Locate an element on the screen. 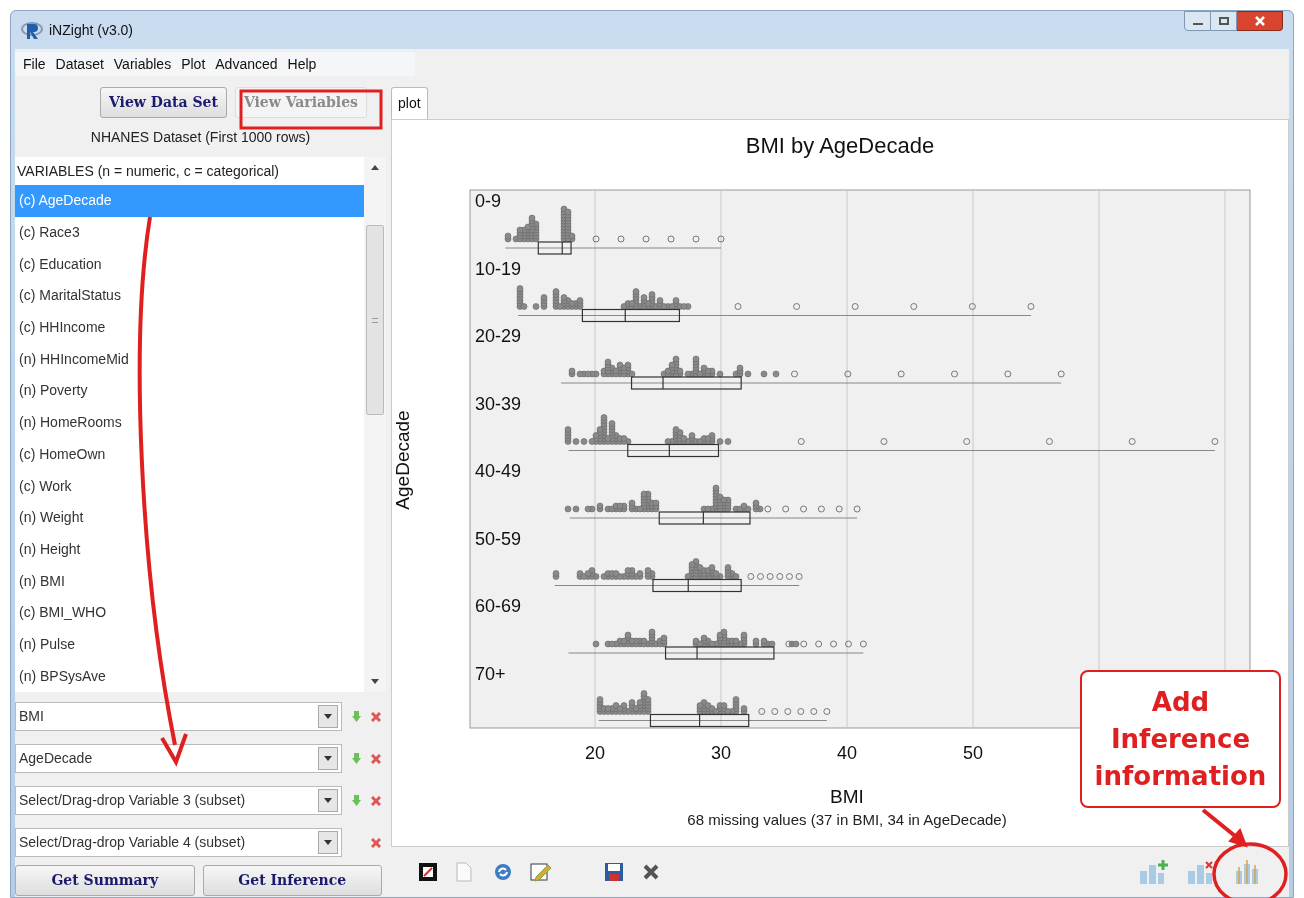 The width and height of the screenshot is (1304, 898). variable-item: (c) HHIncome is located at coordinates (189, 327).